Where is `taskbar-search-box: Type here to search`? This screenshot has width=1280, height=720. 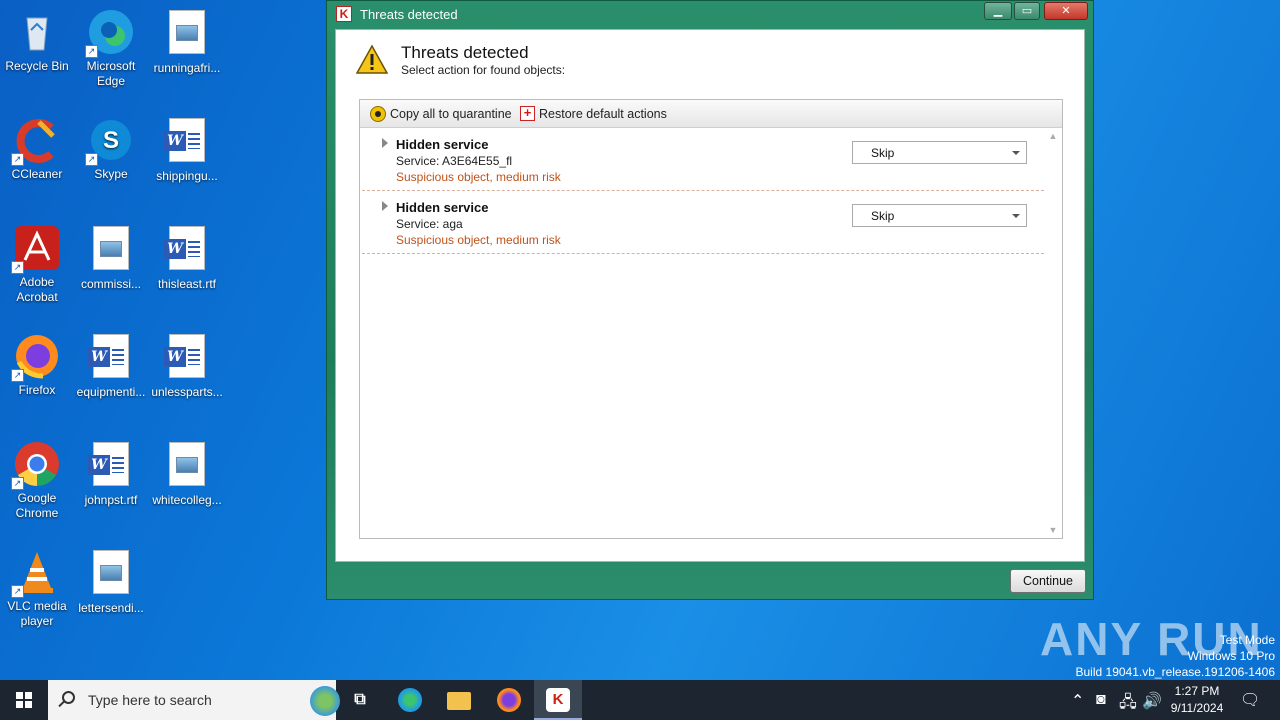
taskbar-search-box: Type here to search is located at coordinates (194, 700).